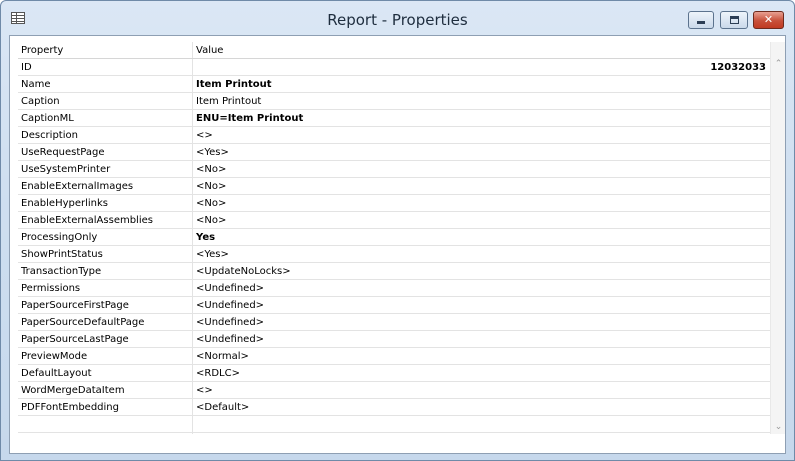 The width and height of the screenshot is (795, 461). What do you see at coordinates (394, 203) in the screenshot?
I see `property-row: EnableHyperlinks <No>` at bounding box center [394, 203].